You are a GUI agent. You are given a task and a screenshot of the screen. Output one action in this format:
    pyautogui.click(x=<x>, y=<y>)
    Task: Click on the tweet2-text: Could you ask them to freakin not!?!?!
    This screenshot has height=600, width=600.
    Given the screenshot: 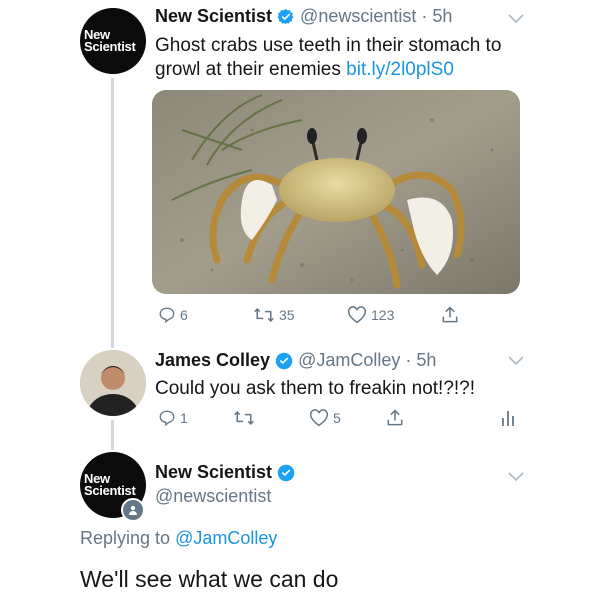 What is the action you would take?
    pyautogui.click(x=315, y=388)
    